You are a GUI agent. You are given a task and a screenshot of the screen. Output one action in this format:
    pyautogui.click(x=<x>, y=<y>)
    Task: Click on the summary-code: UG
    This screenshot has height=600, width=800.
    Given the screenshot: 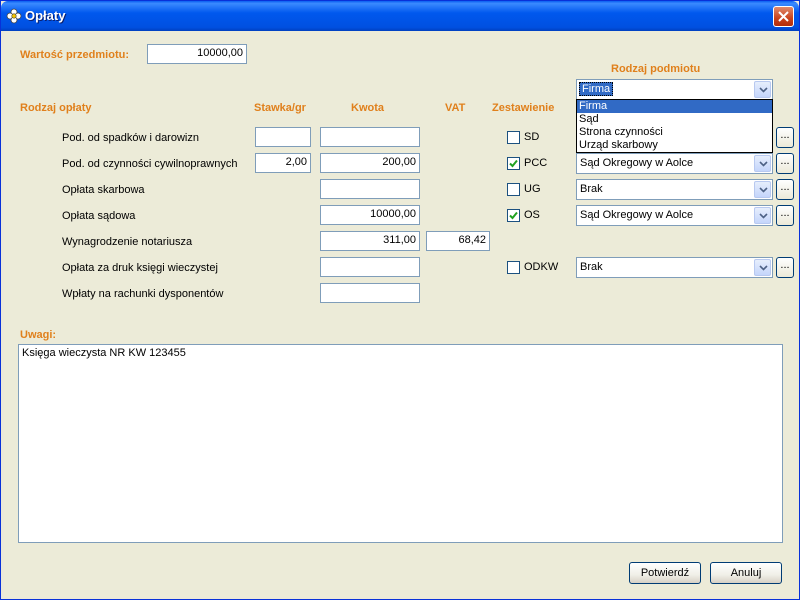 What is the action you would take?
    pyautogui.click(x=532, y=189)
    